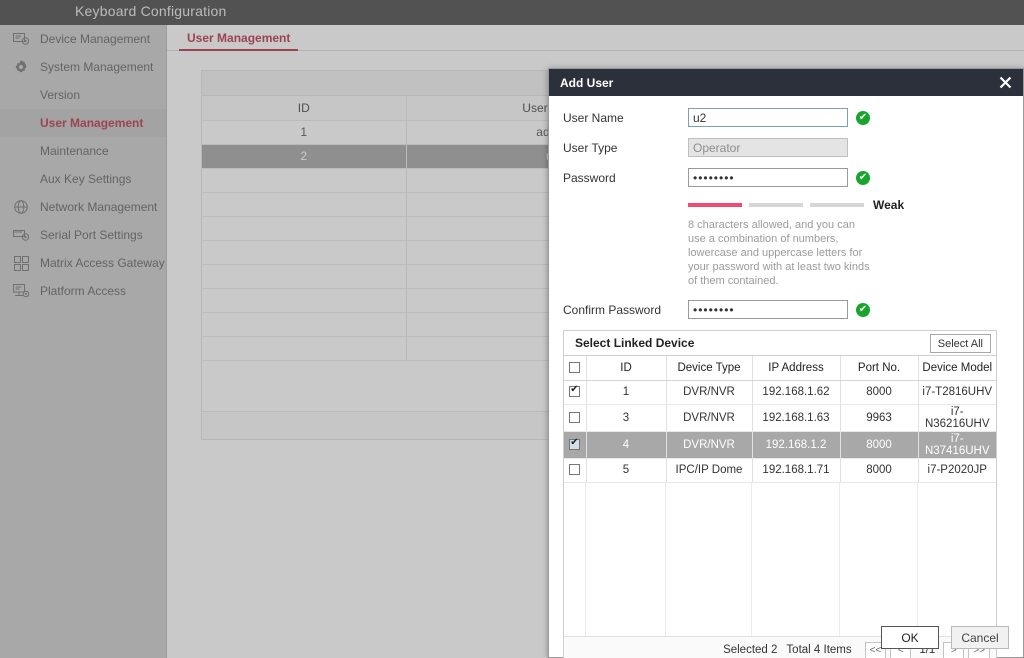 Image resolution: width=1024 pixels, height=658 pixels. I want to click on select-all-button: Select All, so click(960, 343).